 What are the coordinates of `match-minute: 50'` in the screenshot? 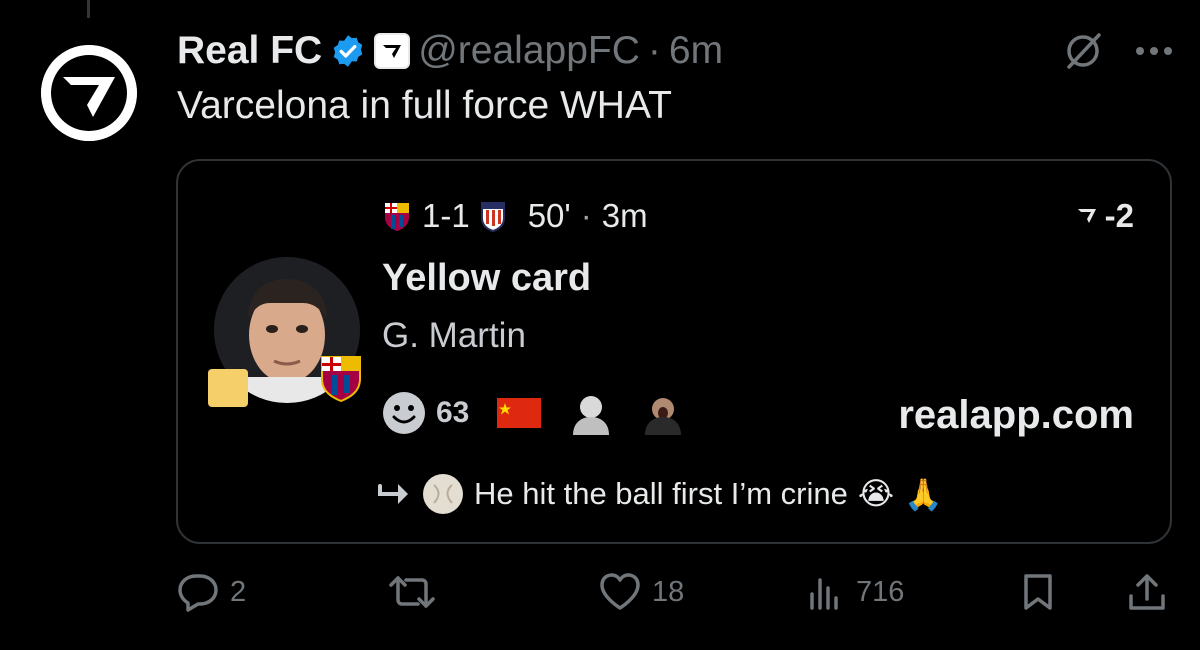 It's located at (549, 215).